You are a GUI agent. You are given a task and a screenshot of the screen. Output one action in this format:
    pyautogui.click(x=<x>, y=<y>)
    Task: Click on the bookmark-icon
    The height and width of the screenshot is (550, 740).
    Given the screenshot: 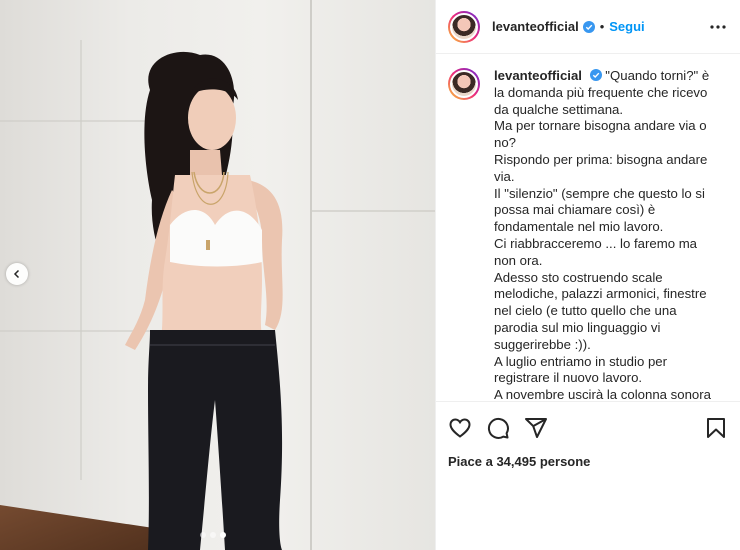 What is the action you would take?
    pyautogui.click(x=716, y=428)
    